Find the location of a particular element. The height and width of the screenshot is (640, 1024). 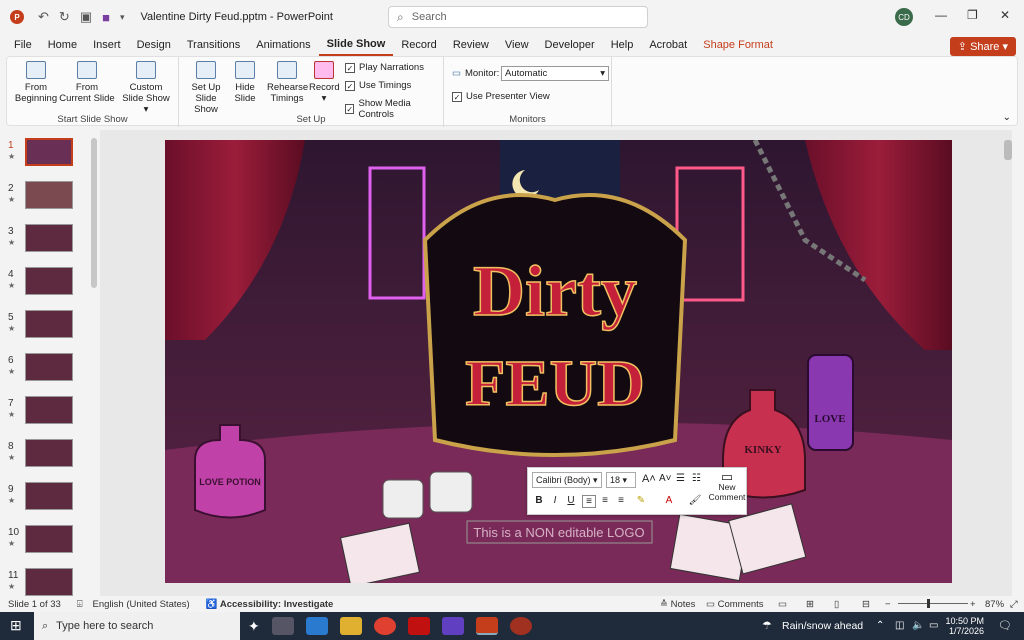

font-size-select: 18 ▾ is located at coordinates (621, 480).